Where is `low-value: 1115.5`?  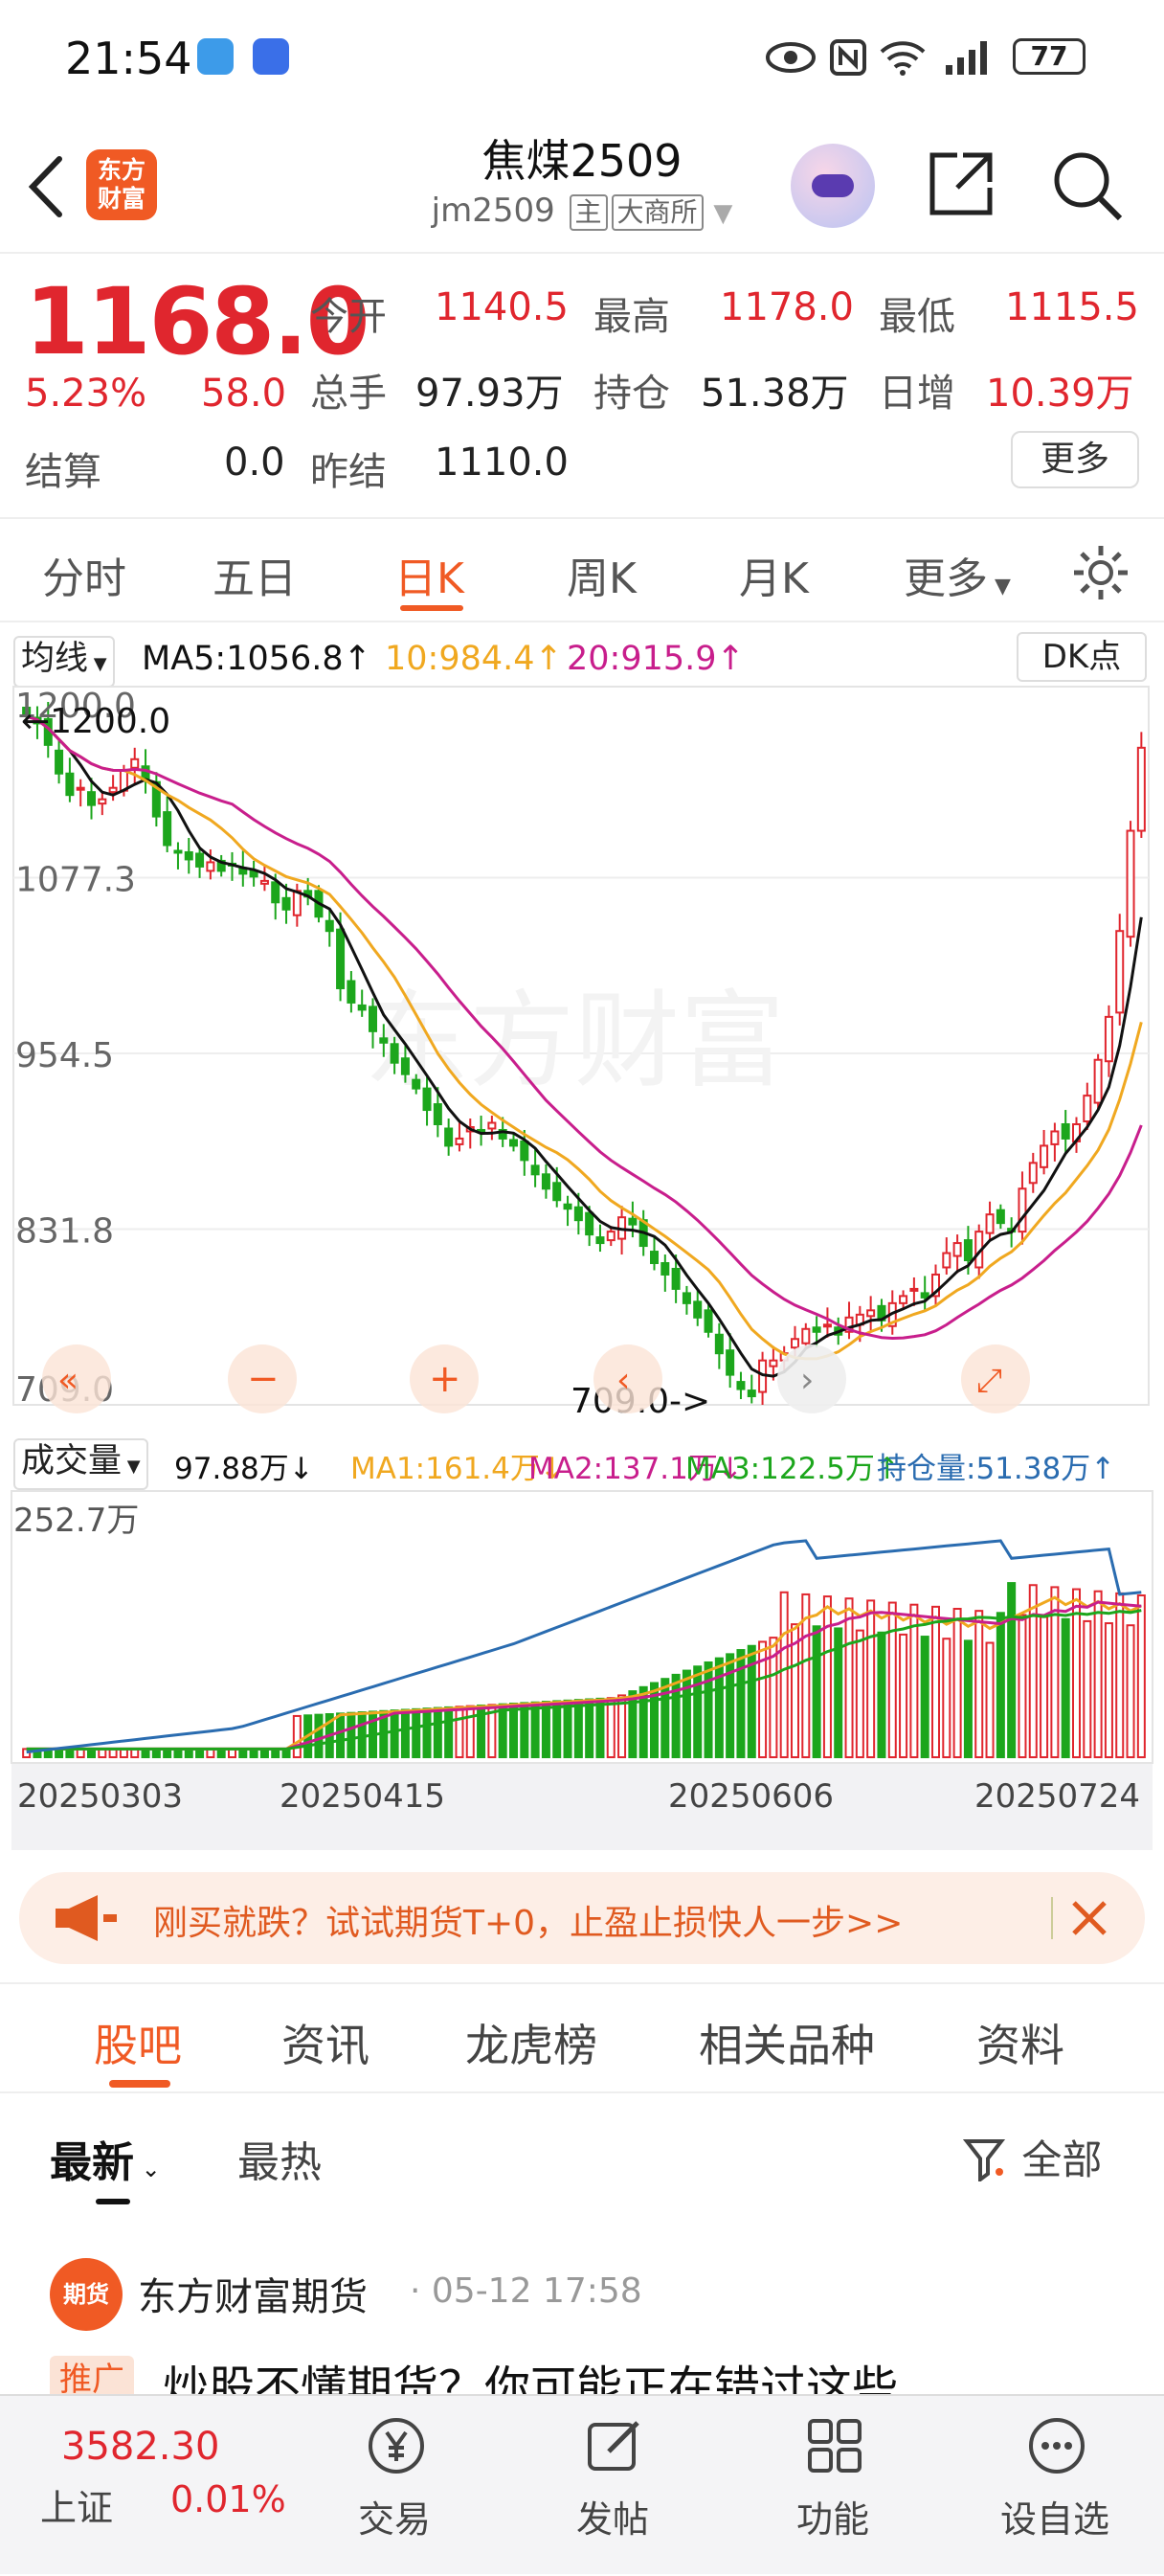 low-value: 1115.5 is located at coordinates (1072, 307).